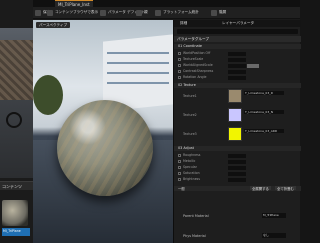 Image resolution: width=320 pixels, height=243 pixels. Describe the element at coordinates (264, 131) in the screenshot. I see `texture3-asset: T_Limestone_03_ARD` at that location.